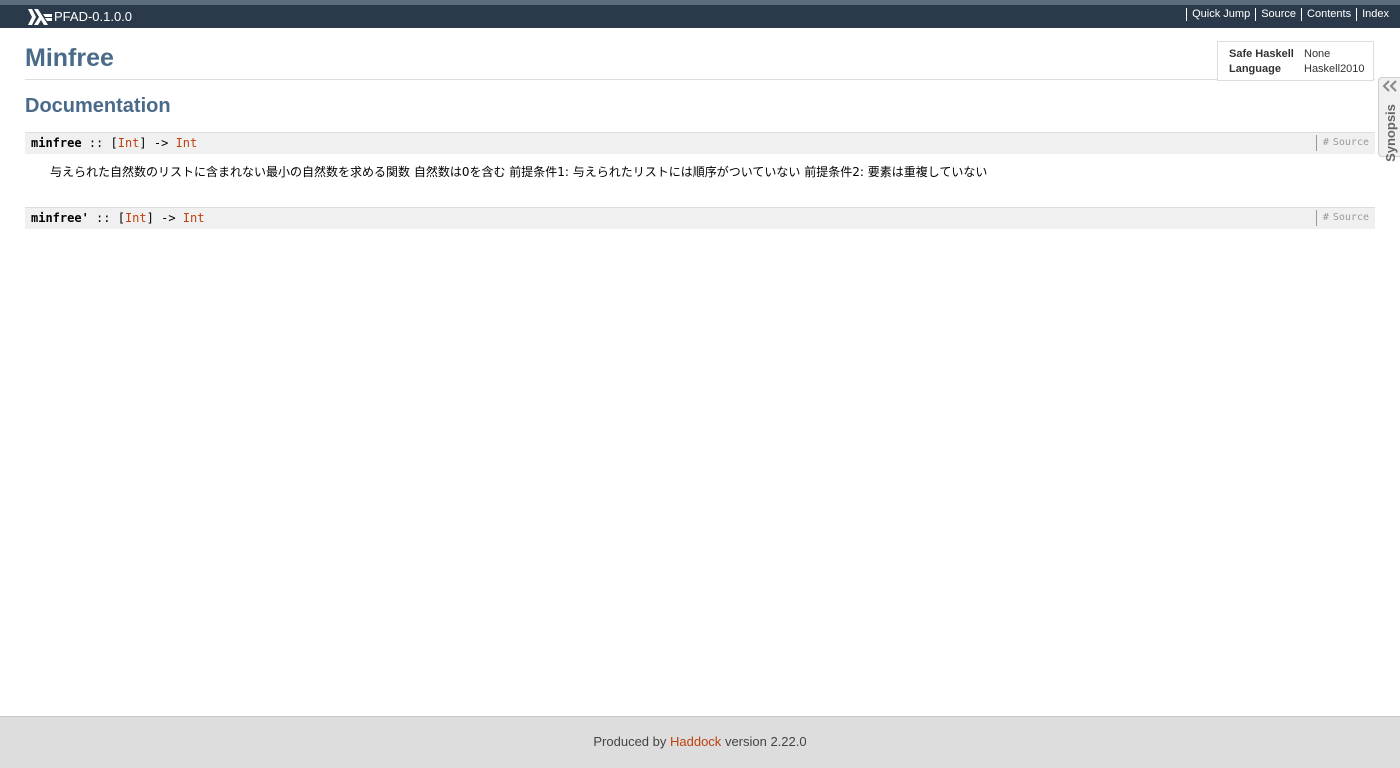 The image size is (1400, 768). What do you see at coordinates (98, 106) in the screenshot?
I see `section-heading: Documentation` at bounding box center [98, 106].